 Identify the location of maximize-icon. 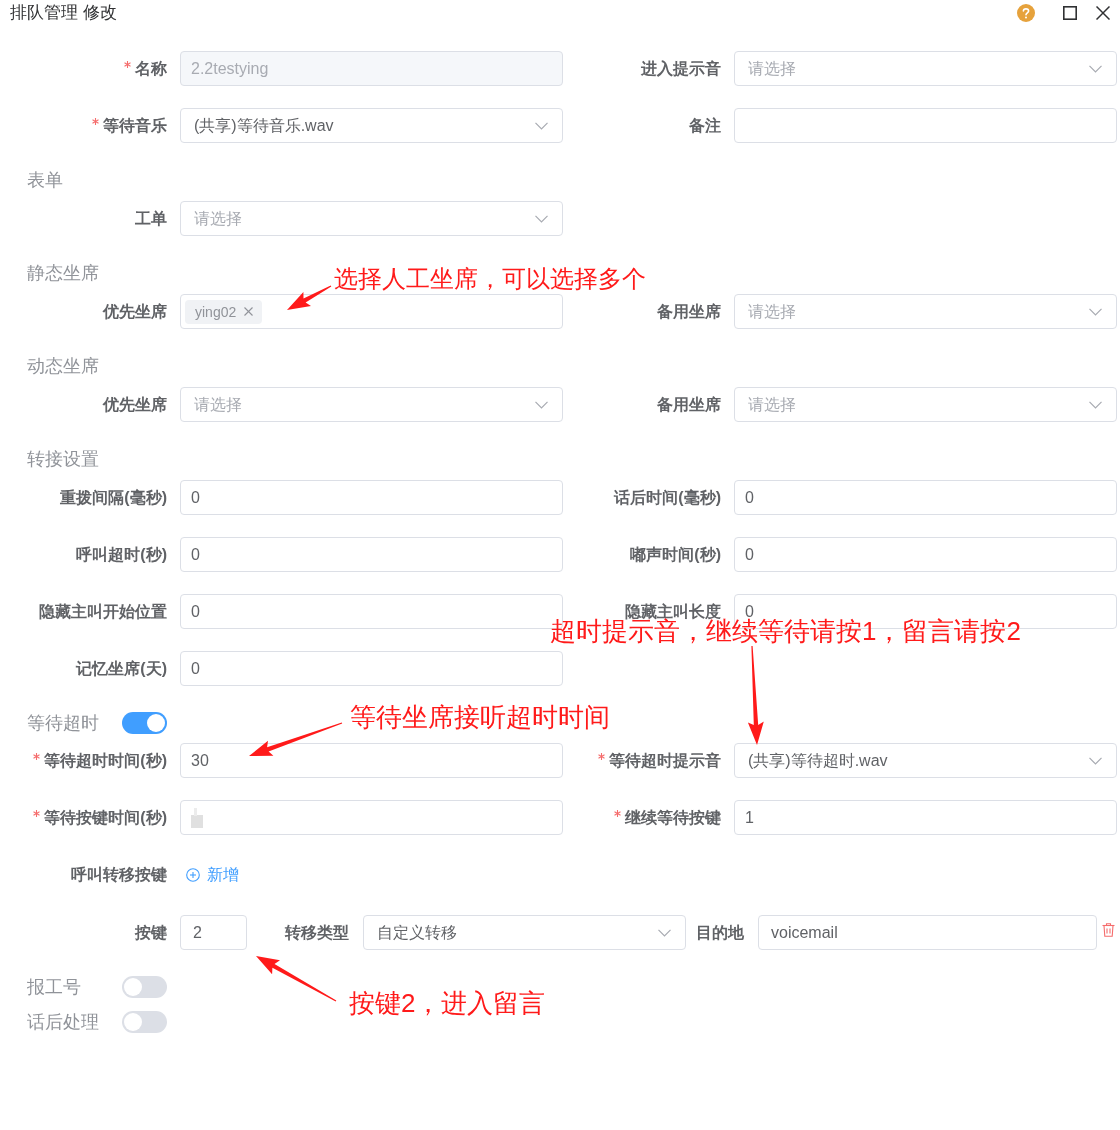
(1070, 13).